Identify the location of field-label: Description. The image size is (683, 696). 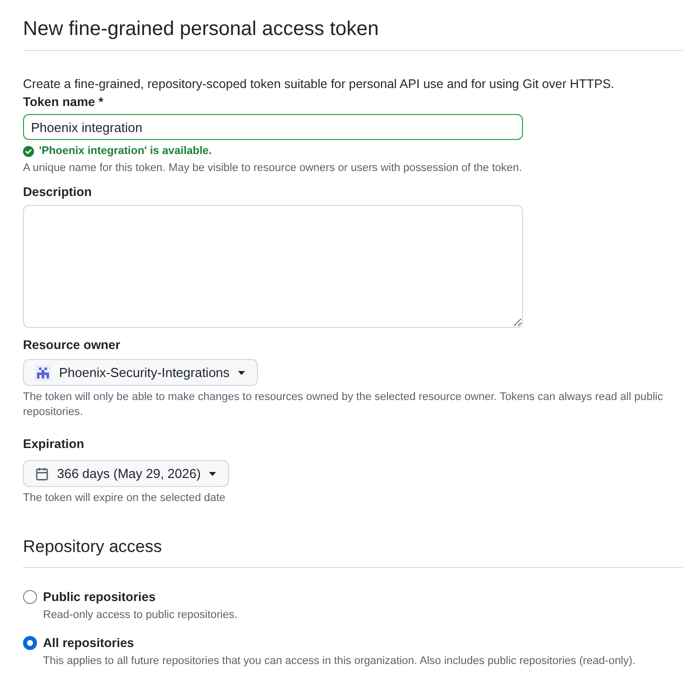
(57, 192).